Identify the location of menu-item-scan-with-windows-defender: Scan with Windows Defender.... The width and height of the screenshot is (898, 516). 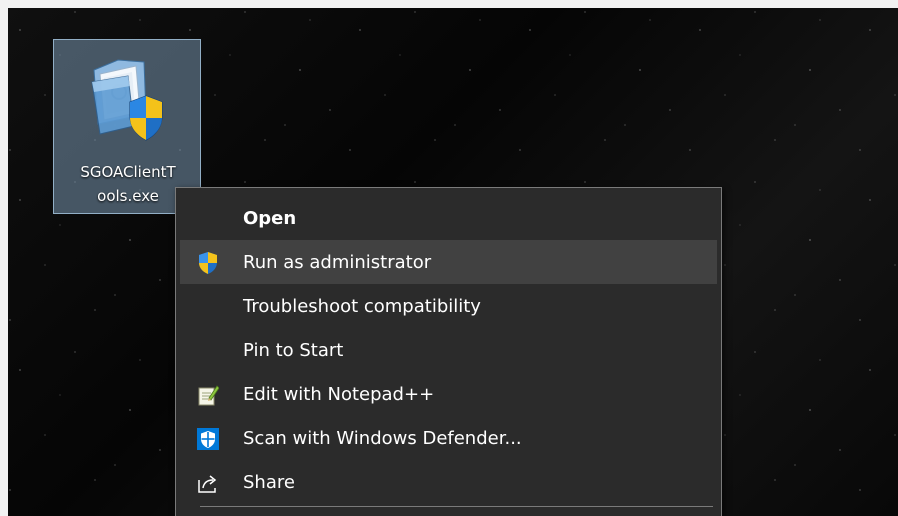
(448, 438).